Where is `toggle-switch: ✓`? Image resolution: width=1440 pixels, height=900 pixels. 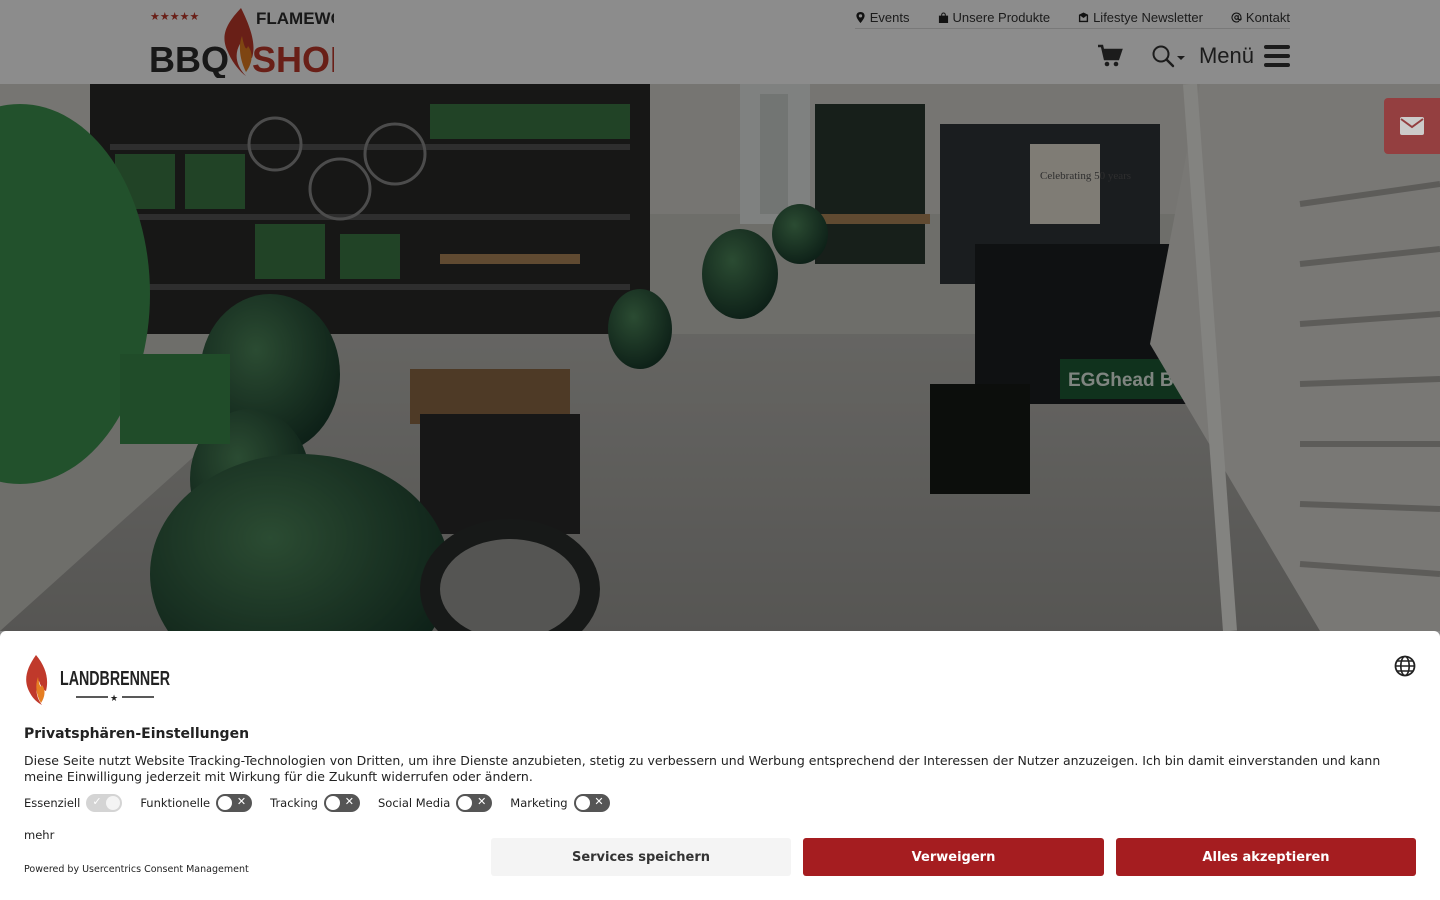 toggle-switch: ✓ is located at coordinates (104, 803).